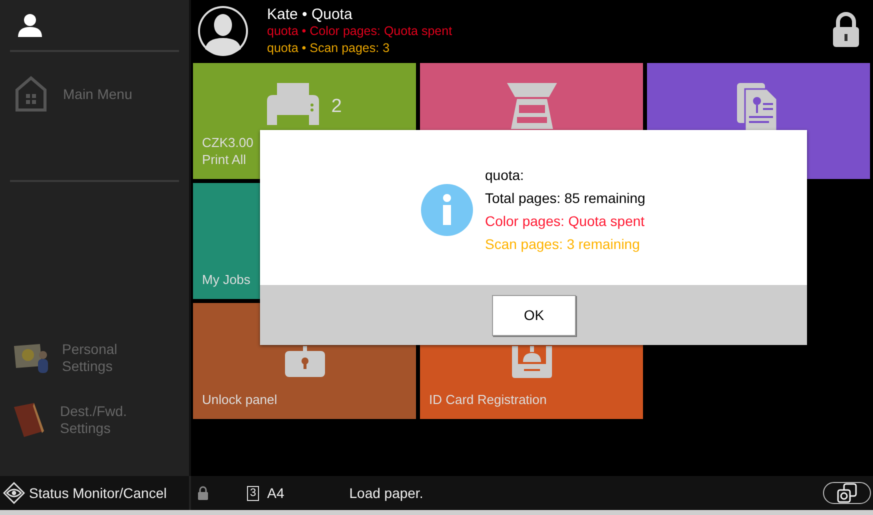 The image size is (873, 515). I want to click on sidebar-item: Dest./Fwd. Settings, so click(94, 420).